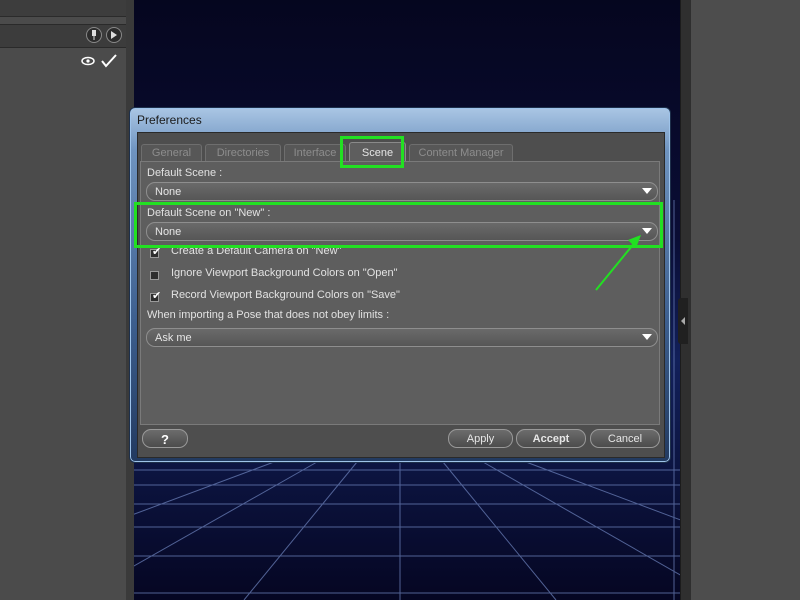 This screenshot has height=600, width=800. What do you see at coordinates (402, 191) in the screenshot?
I see `default-scene-dropdown: None` at bounding box center [402, 191].